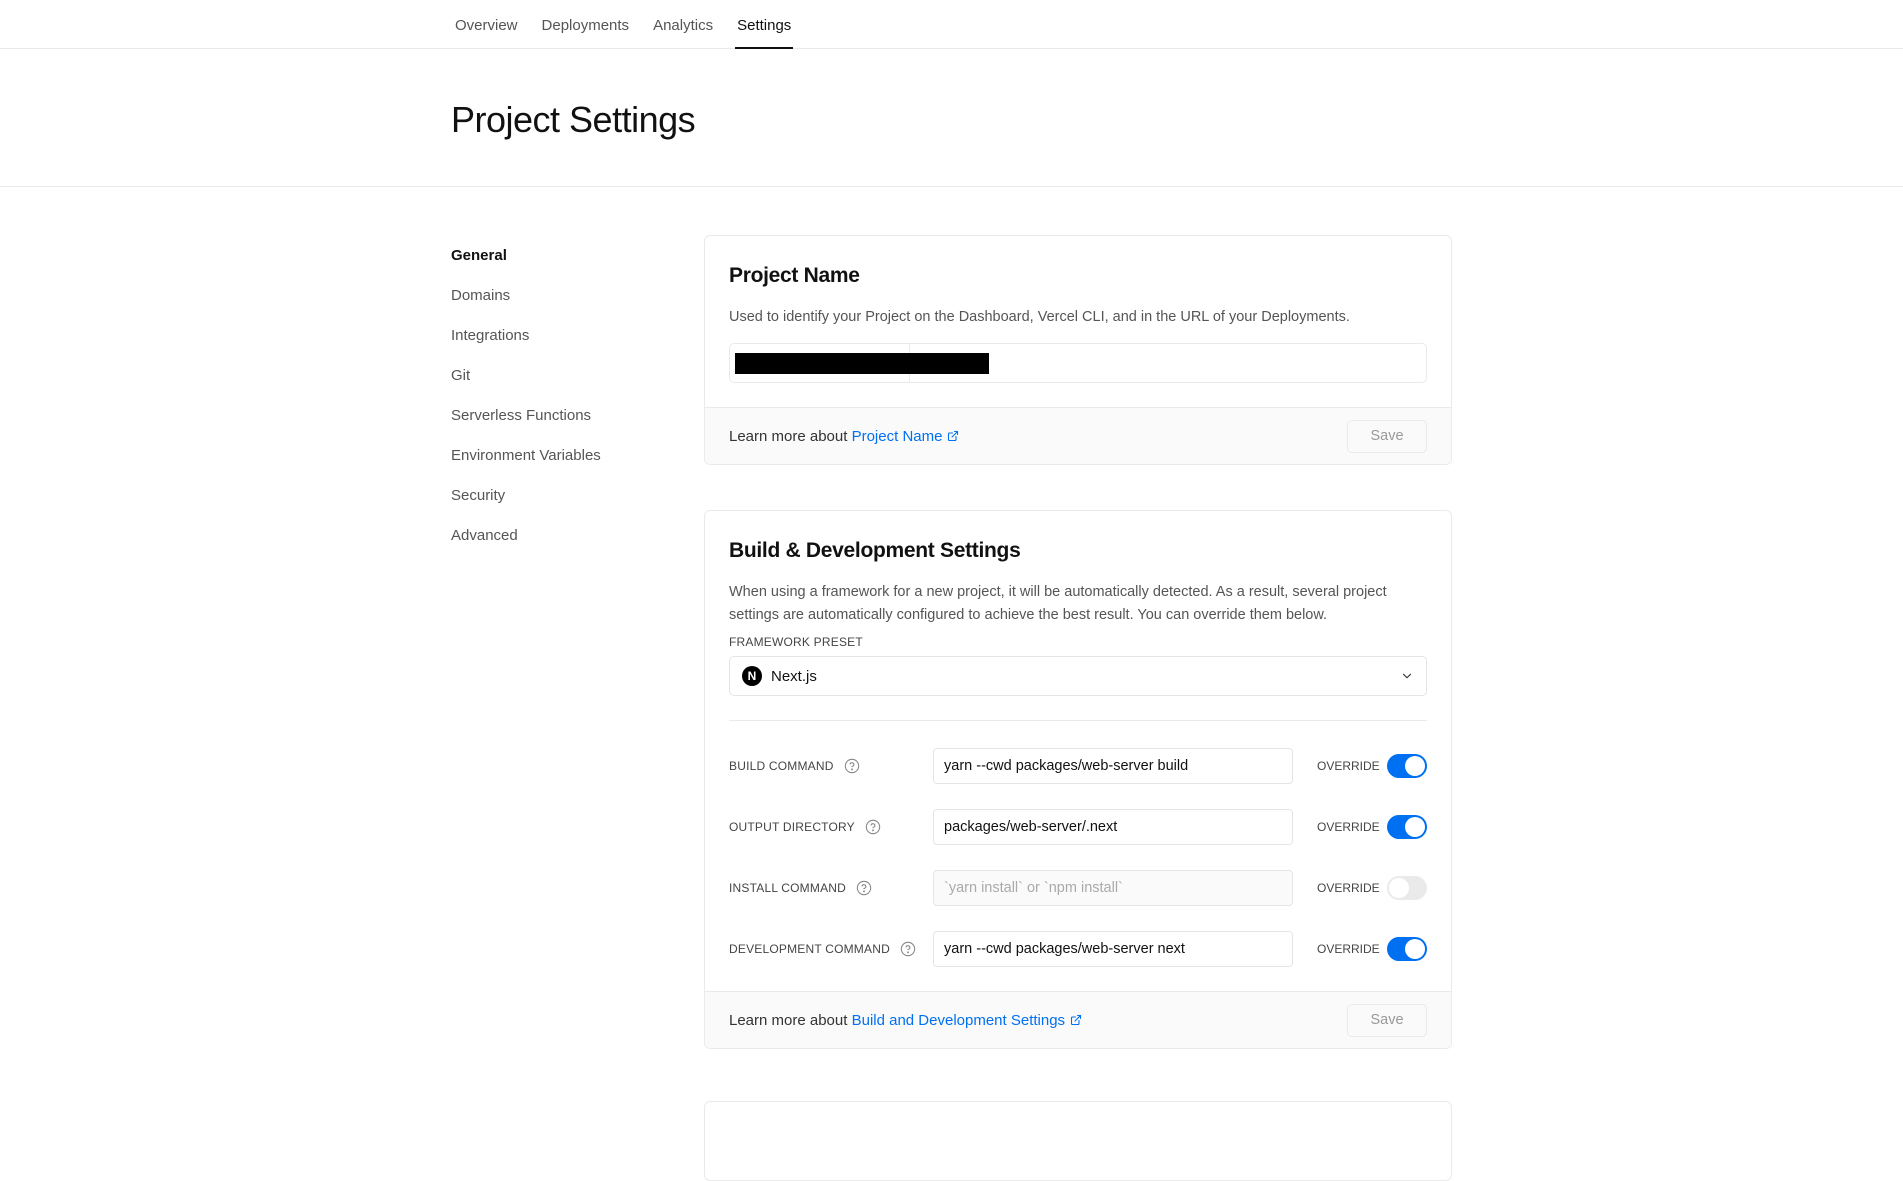 This screenshot has width=1903, height=1181. I want to click on sidebar-item-advanced: Advanced, so click(561, 536).